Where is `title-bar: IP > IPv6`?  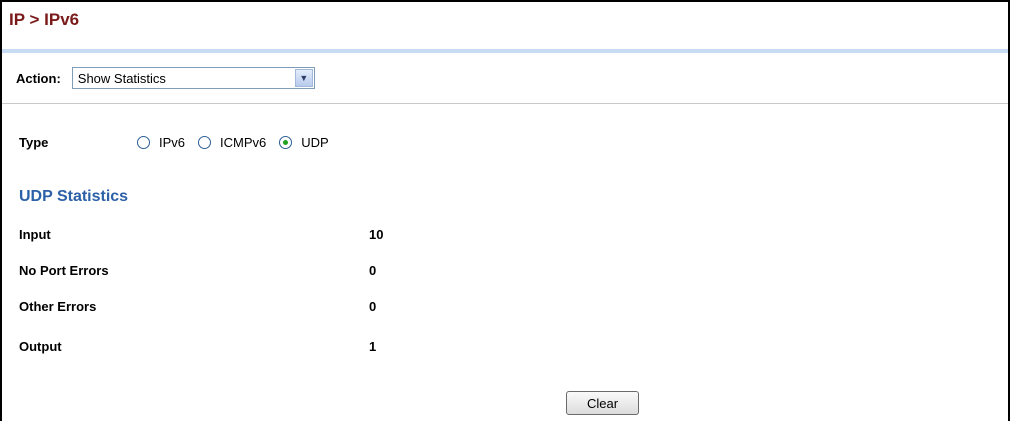
title-bar: IP > IPv6 is located at coordinates (505, 27).